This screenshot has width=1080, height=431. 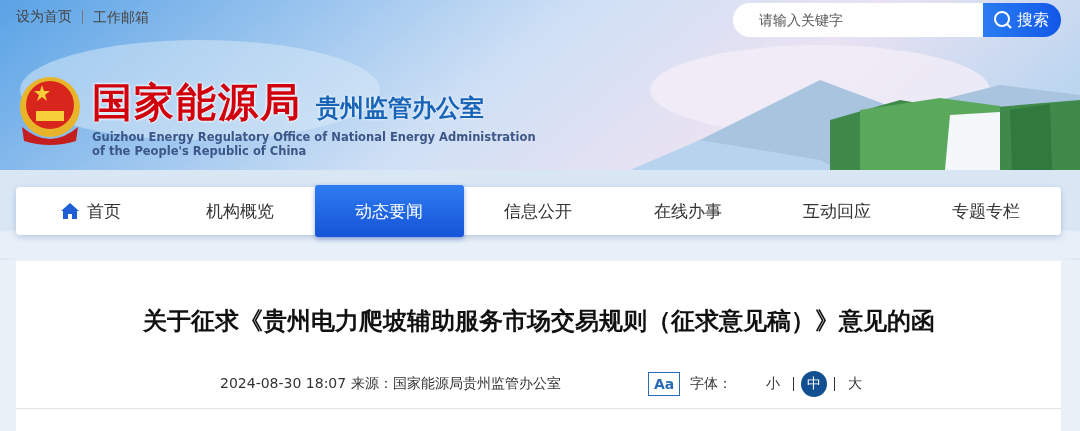 What do you see at coordinates (389, 211) in the screenshot?
I see `nav-tab: 动态要闻` at bounding box center [389, 211].